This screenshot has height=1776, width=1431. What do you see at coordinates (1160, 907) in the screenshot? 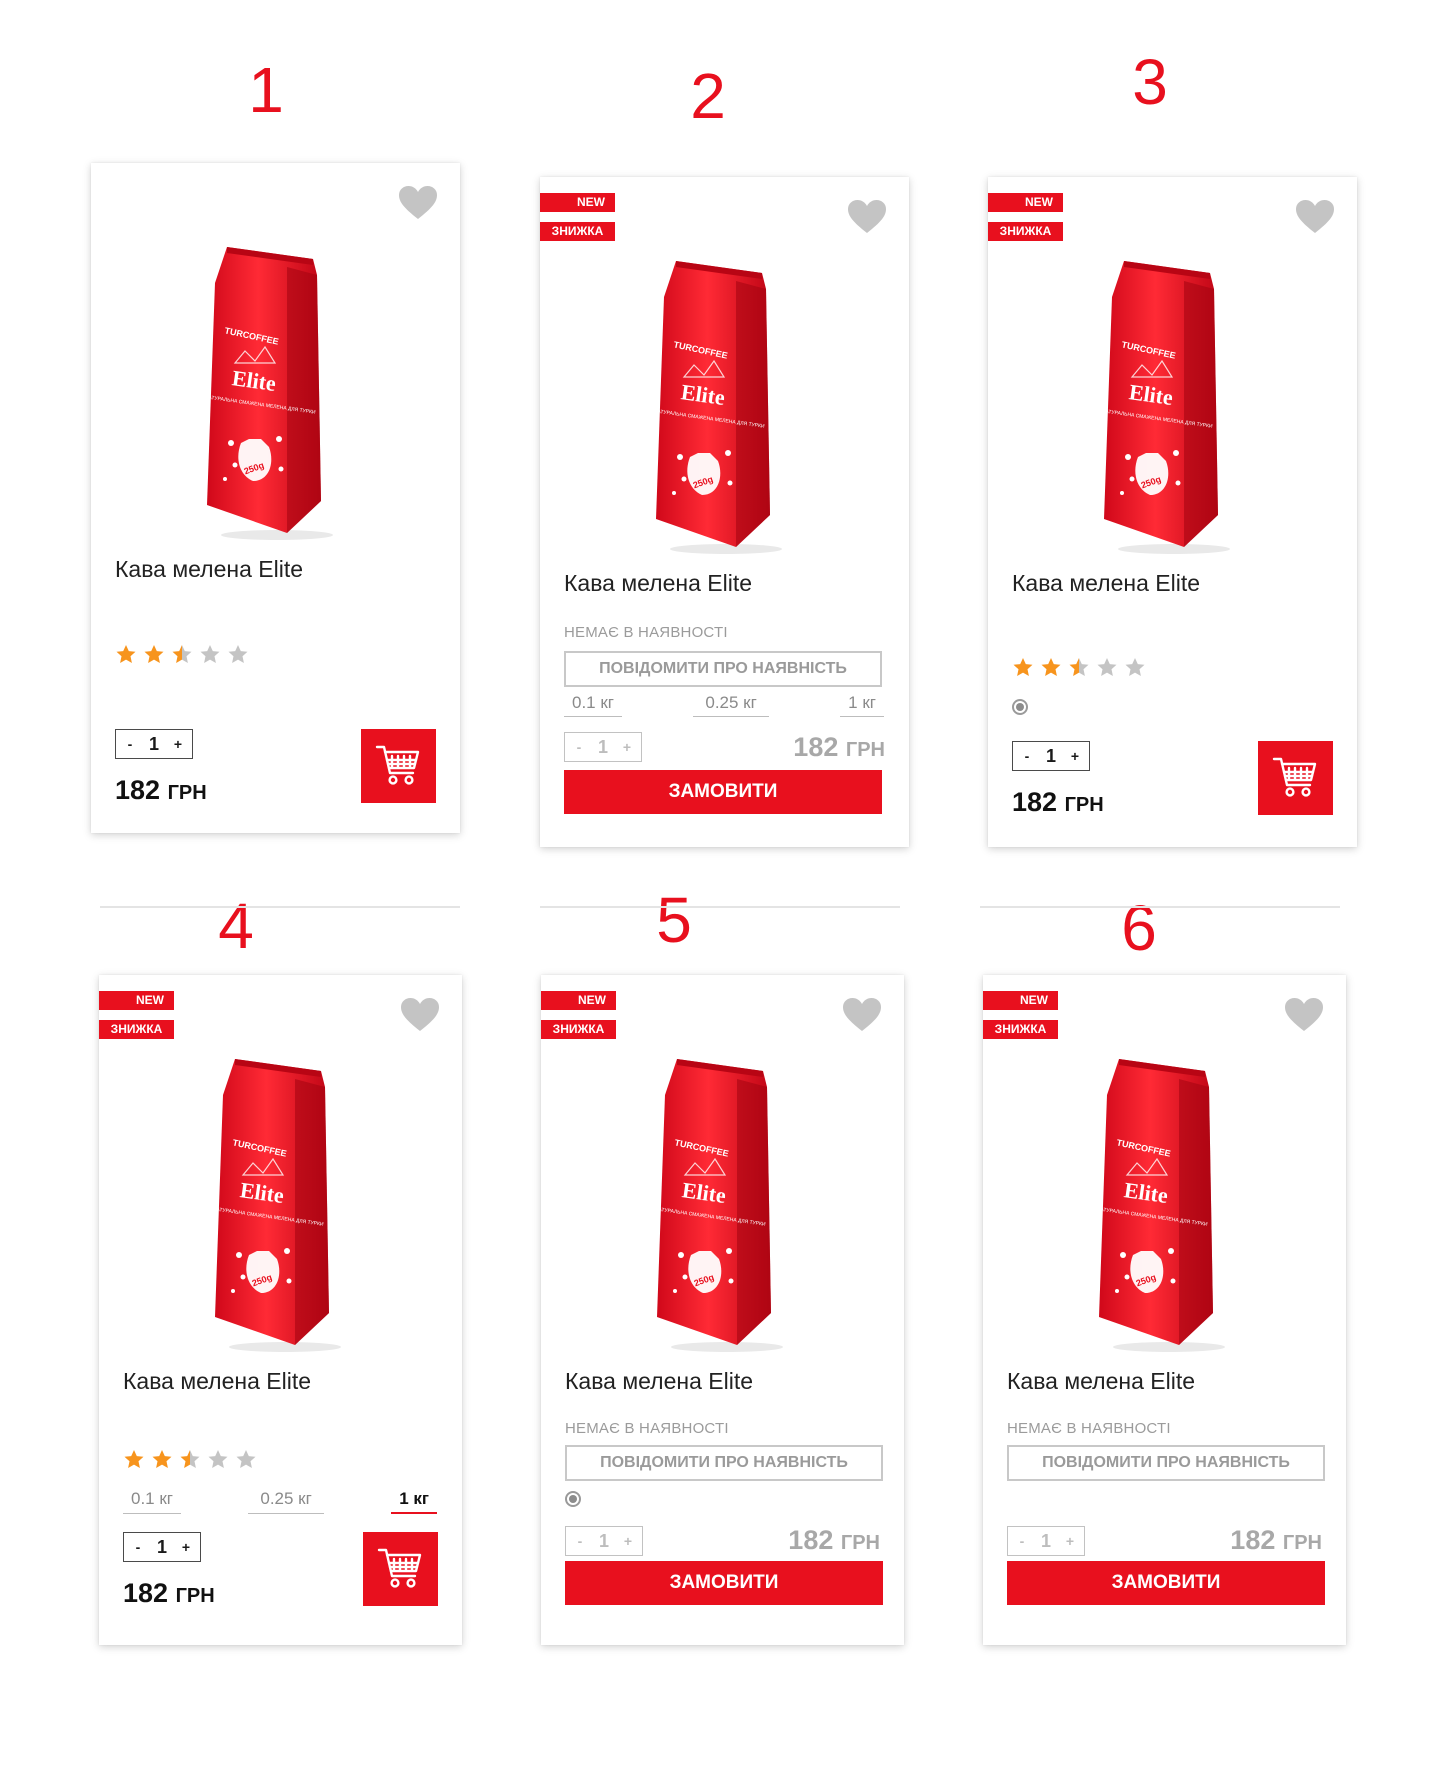
I see `divider` at bounding box center [1160, 907].